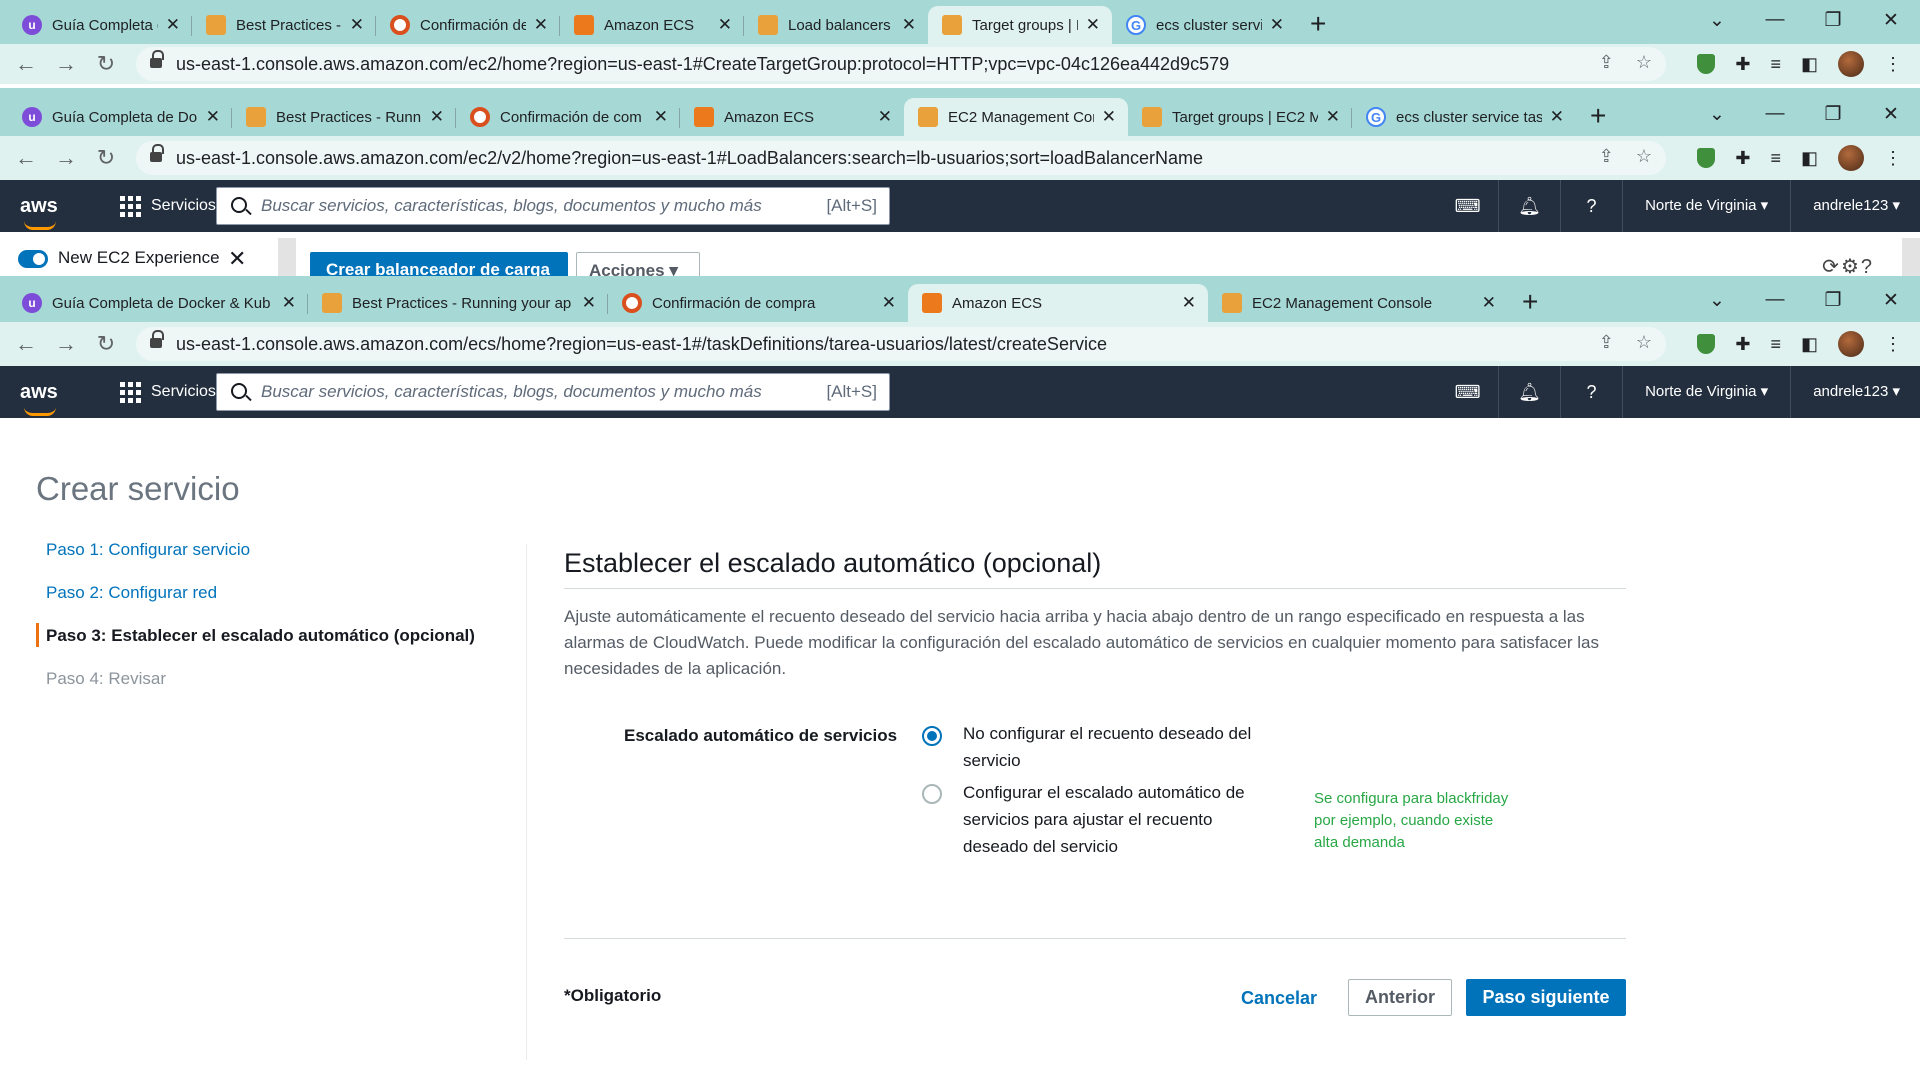 This screenshot has height=1080, width=1920. I want to click on create-load-balancer-button: Crear balanceador de carga, so click(439, 265).